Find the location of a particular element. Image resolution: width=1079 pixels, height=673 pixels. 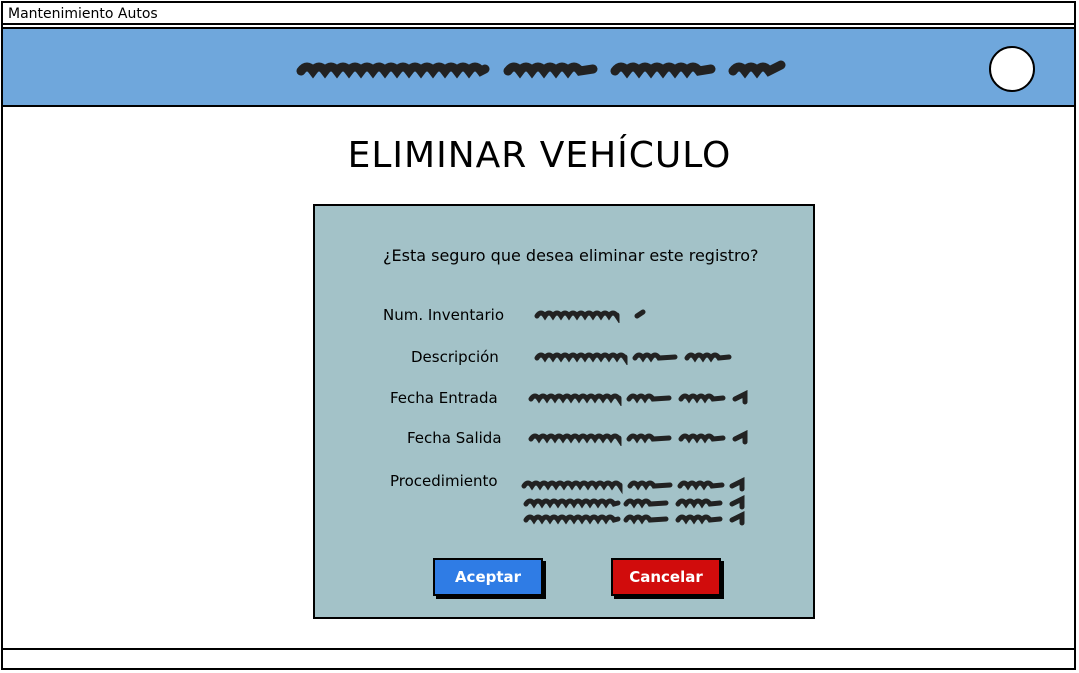

header-redacted-text is located at coordinates (541, 69).